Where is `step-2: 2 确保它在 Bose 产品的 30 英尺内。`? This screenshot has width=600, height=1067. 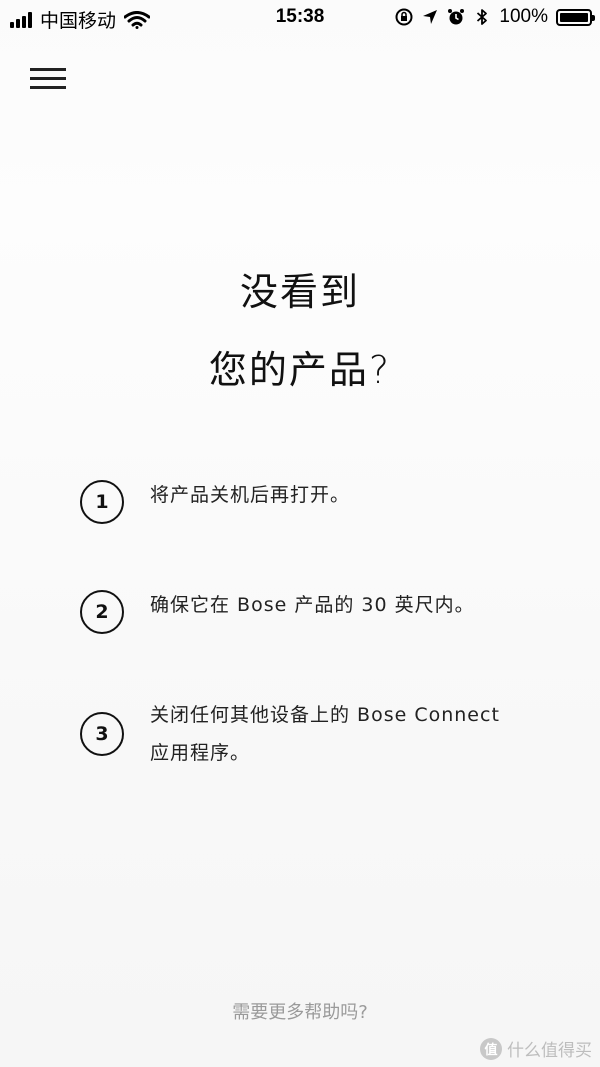
step-2: 2 确保它在 Bose 产品的 30 英尺内。 is located at coordinates (320, 612).